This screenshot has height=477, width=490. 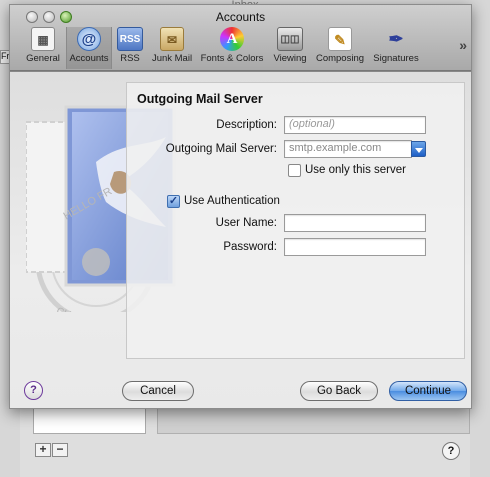 I want to click on toolbar-signatures: ✒ Signatures, so click(x=396, y=48).